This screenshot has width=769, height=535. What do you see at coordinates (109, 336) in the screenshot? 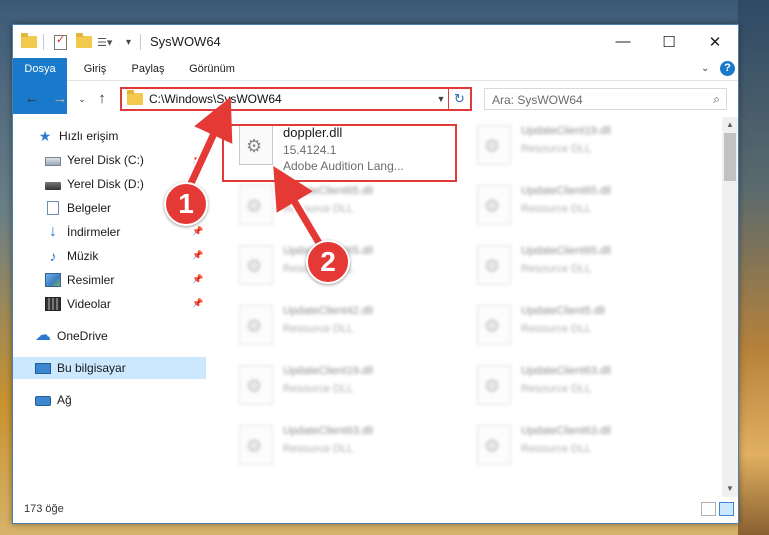
I see `sidebar-item-onedrive: ☁ OneDrive` at bounding box center [109, 336].